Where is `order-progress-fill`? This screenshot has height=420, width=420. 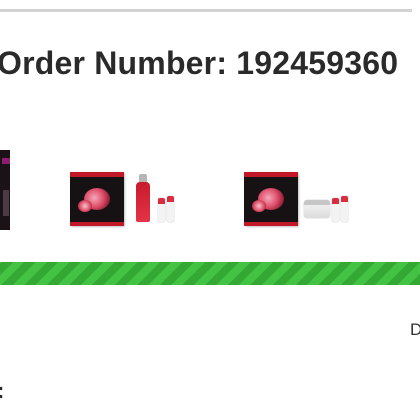 order-progress-fill is located at coordinates (210, 273).